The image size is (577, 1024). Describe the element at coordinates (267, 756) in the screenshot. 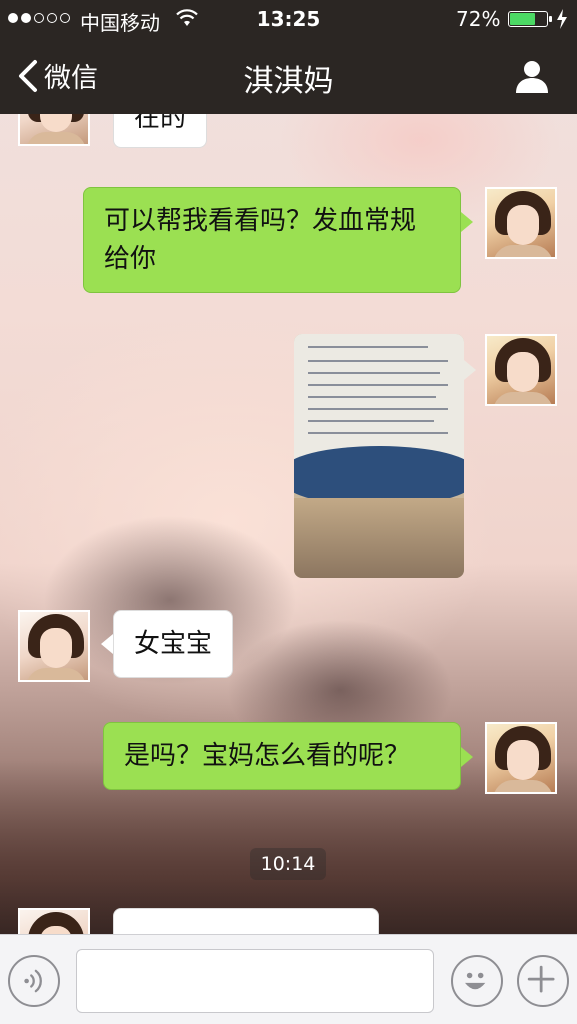

I see `message-text: 是吗？宝妈怎么看的呢？` at that location.